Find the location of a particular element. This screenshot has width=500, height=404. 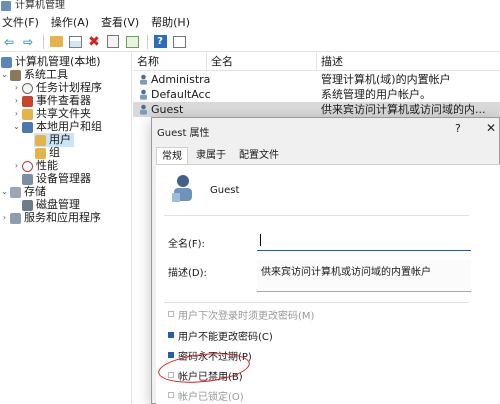

text-caret is located at coordinates (260, 240).